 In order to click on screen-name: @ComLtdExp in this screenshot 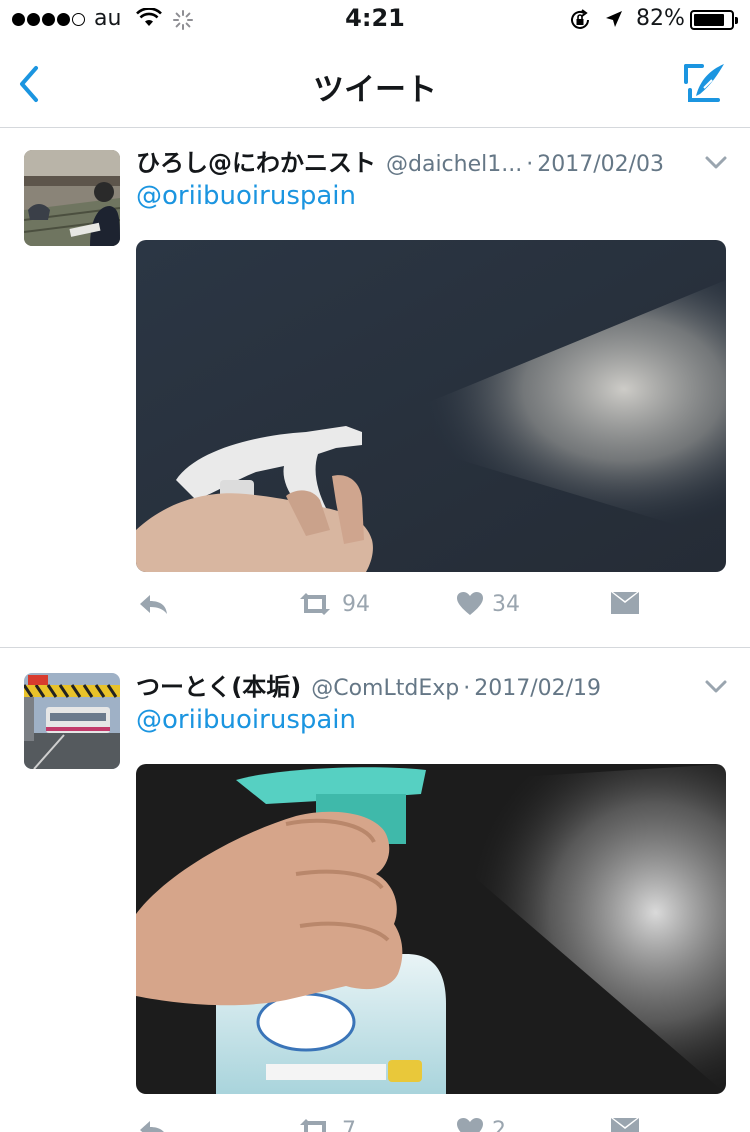, I will do `click(385, 688)`.